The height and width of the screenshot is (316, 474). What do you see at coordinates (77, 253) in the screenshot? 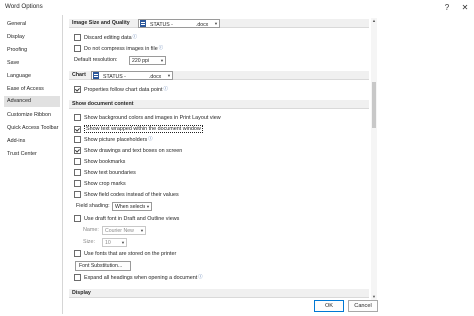
I see `printer-fonts-checkbox` at bounding box center [77, 253].